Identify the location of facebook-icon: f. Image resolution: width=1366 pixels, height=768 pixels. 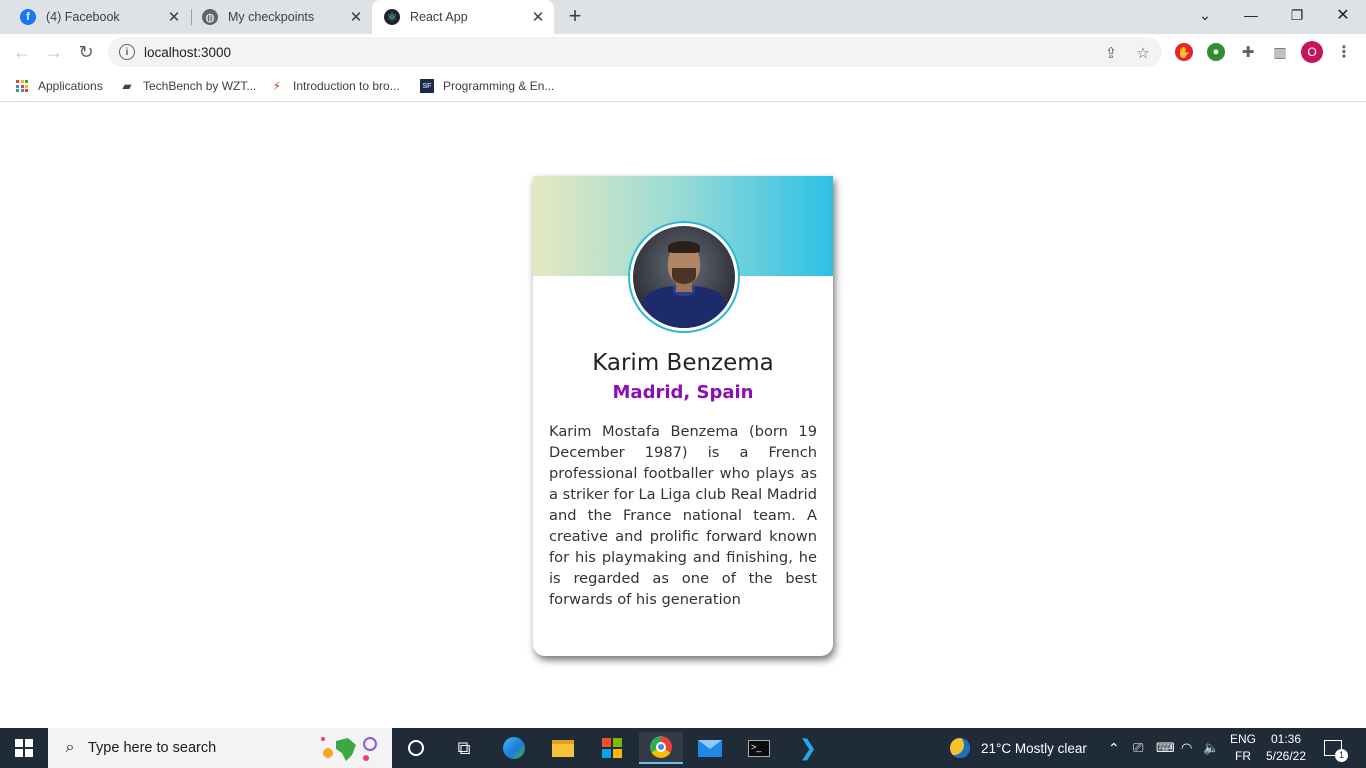
(28, 17).